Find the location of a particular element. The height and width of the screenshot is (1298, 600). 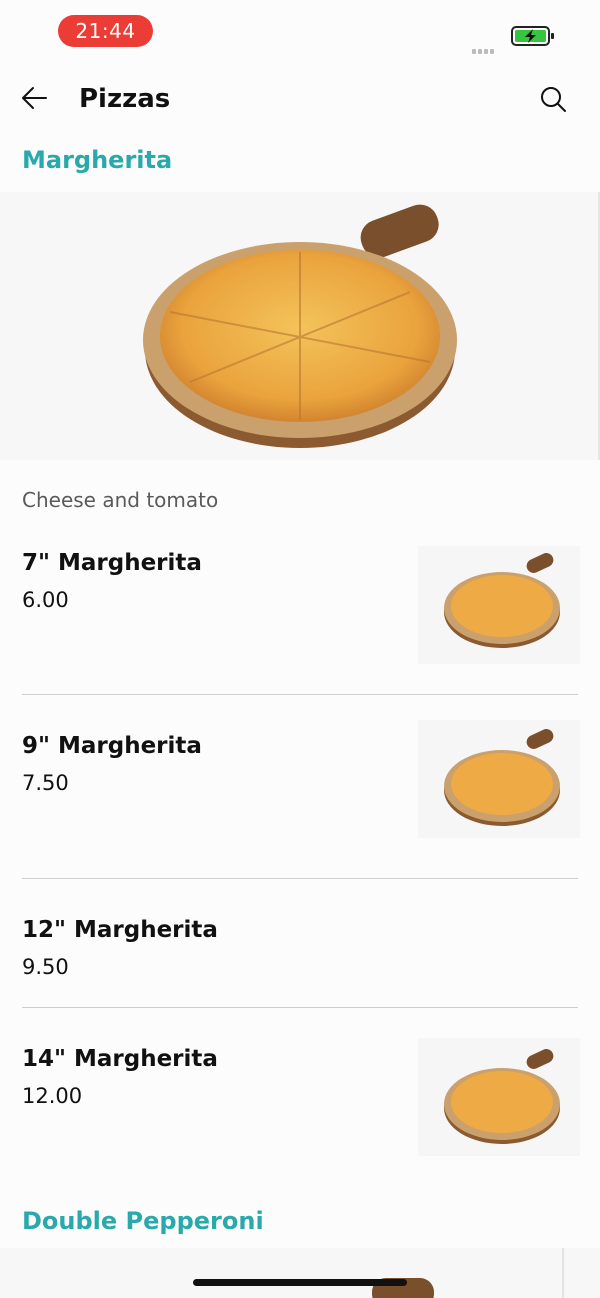

search-button is located at coordinates (554, 100).